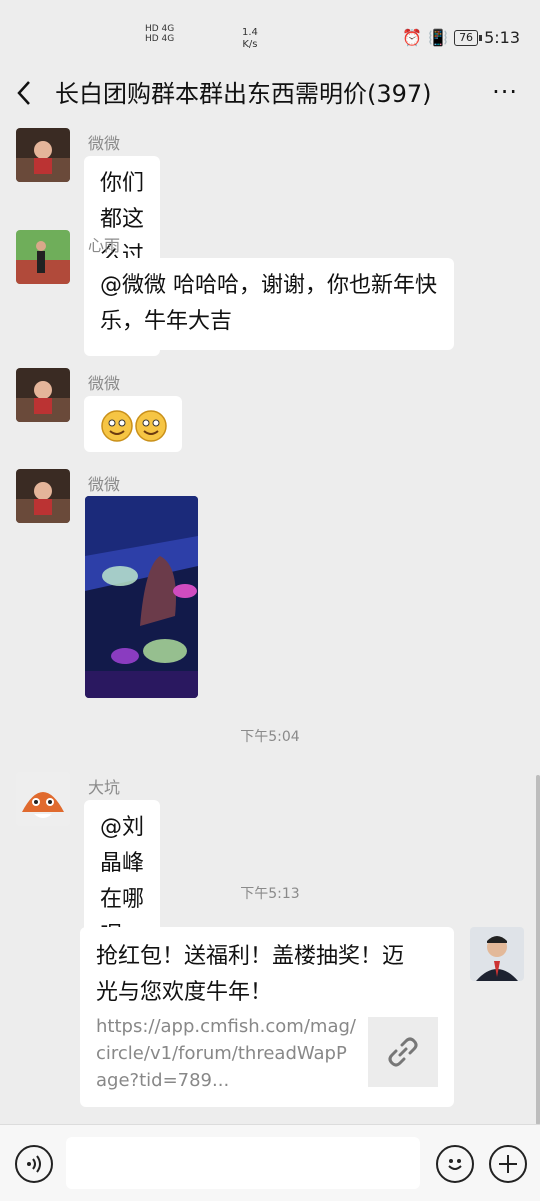  Describe the element at coordinates (250, 38) in the screenshot. I see `network-speed: 1.4 K/s` at that location.